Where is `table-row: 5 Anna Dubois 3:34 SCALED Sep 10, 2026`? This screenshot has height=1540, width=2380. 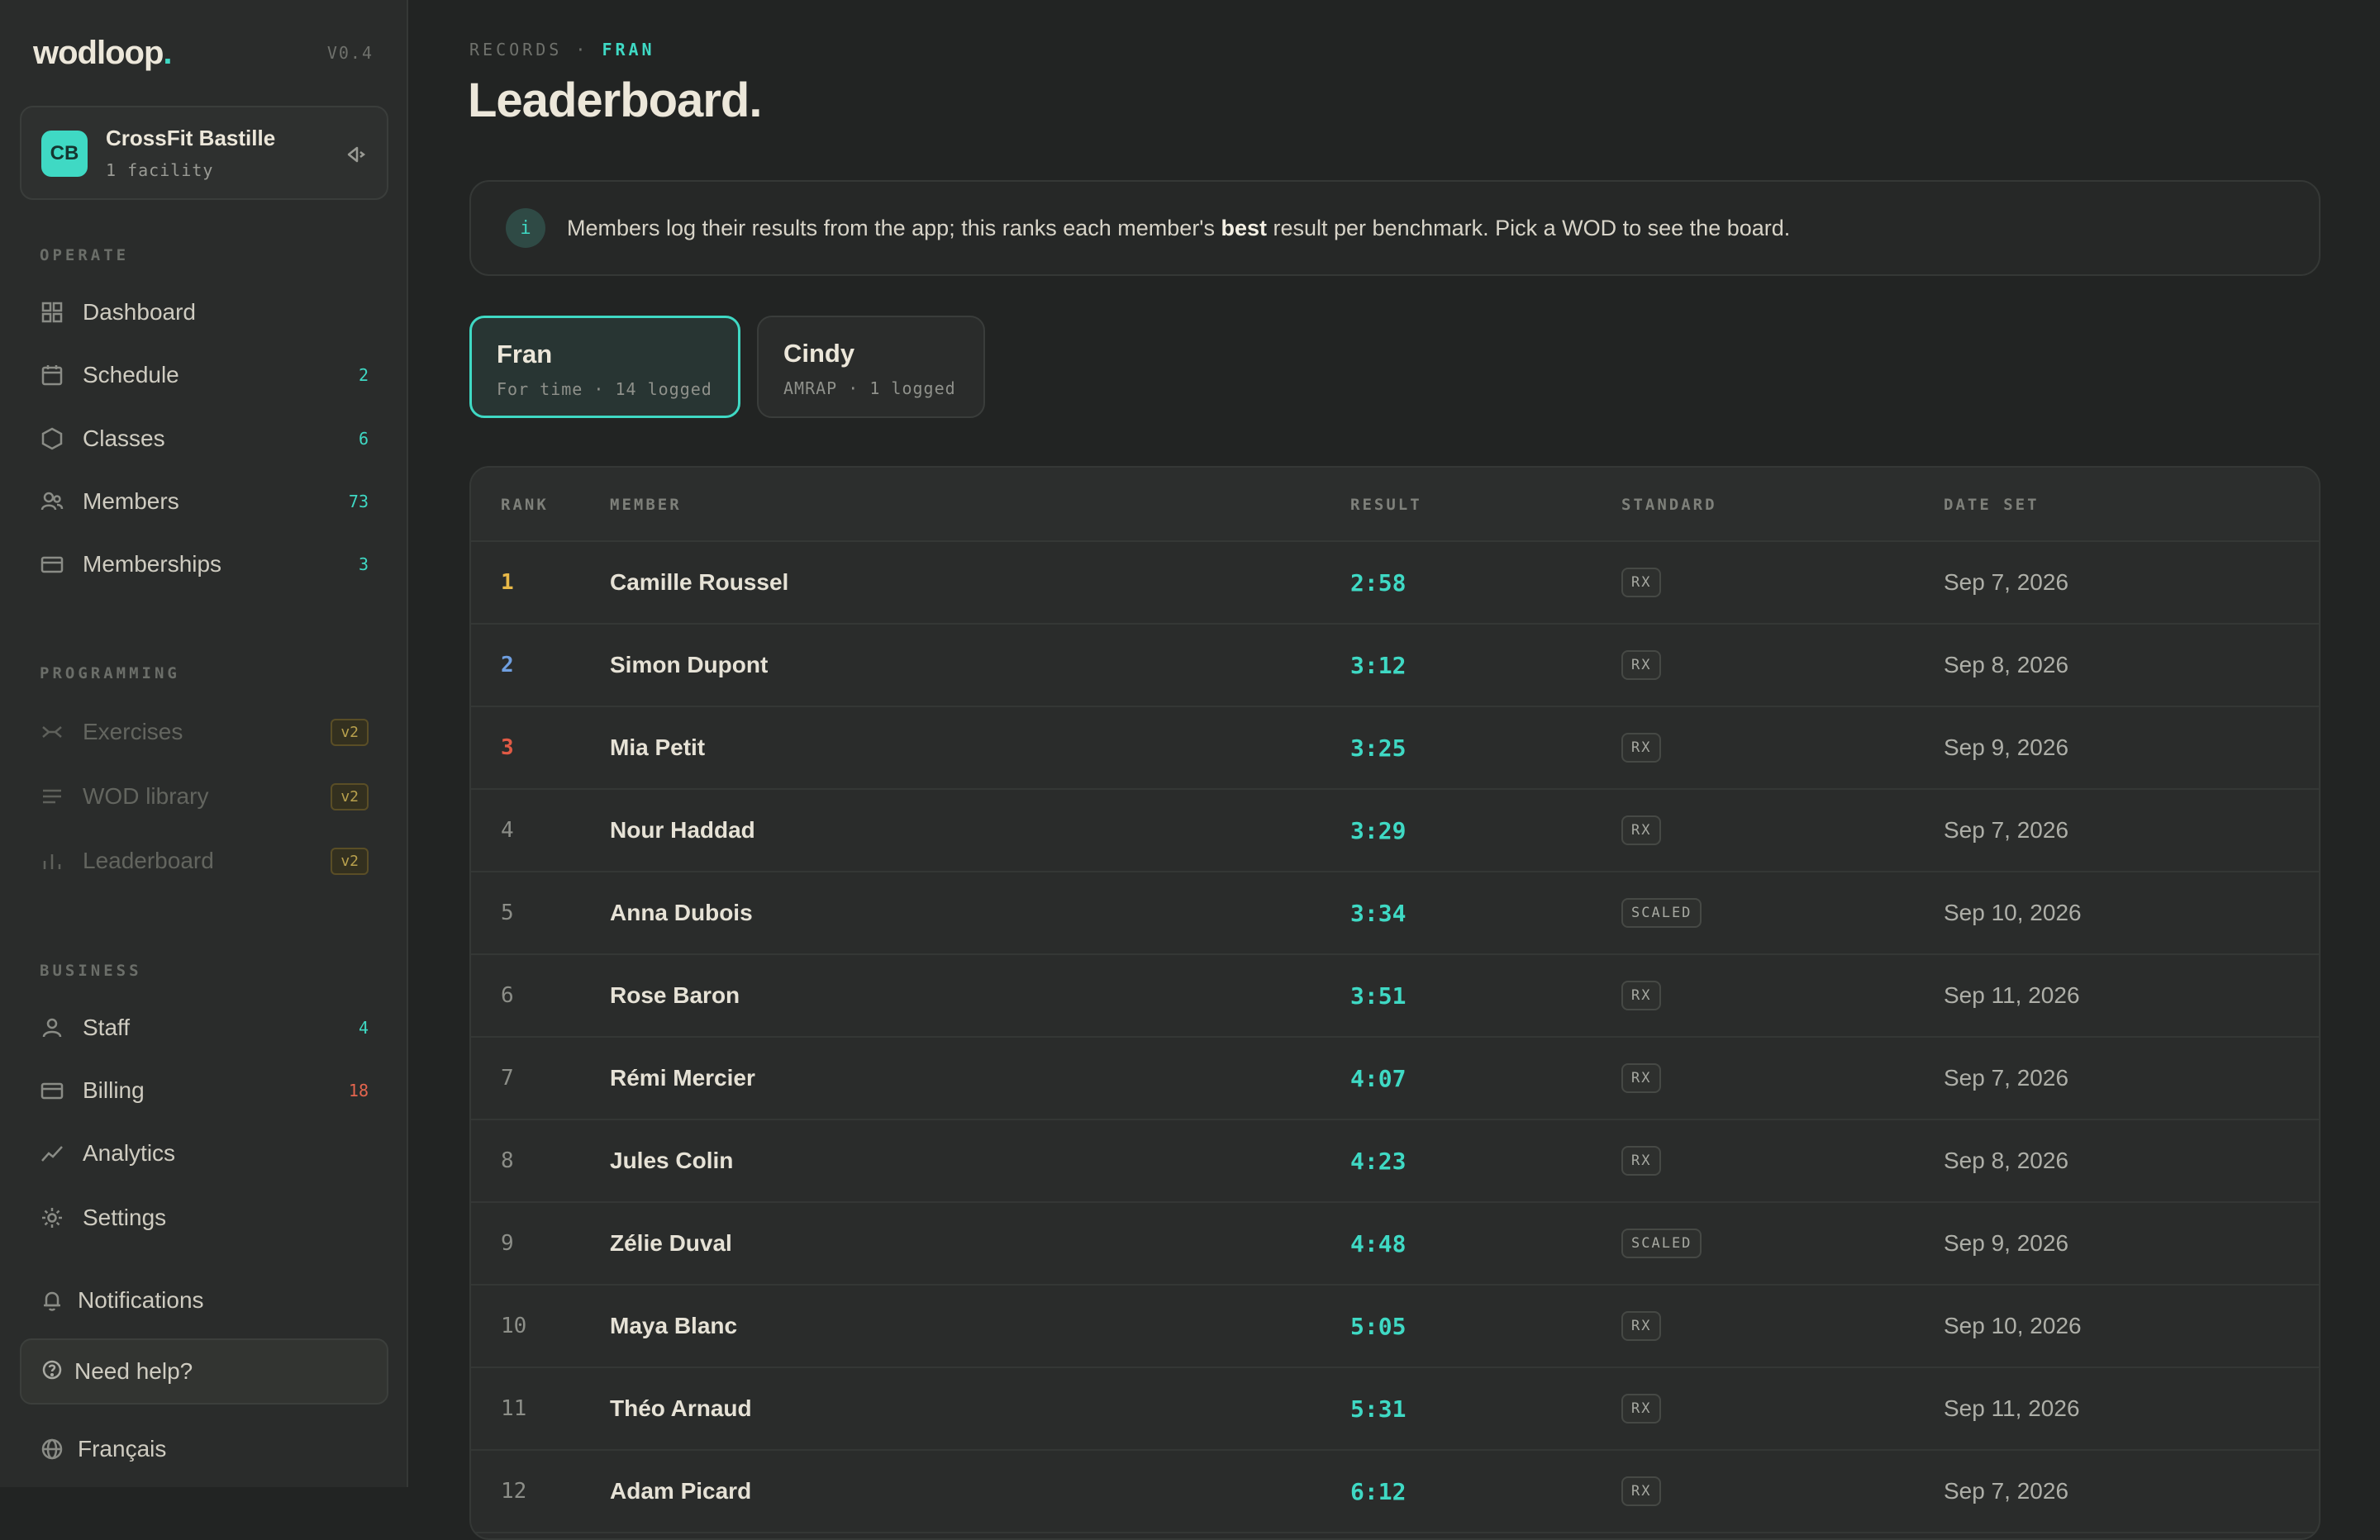
table-row: 5 Anna Dubois 3:34 SCALED Sep 10, 2026 is located at coordinates (1395, 914).